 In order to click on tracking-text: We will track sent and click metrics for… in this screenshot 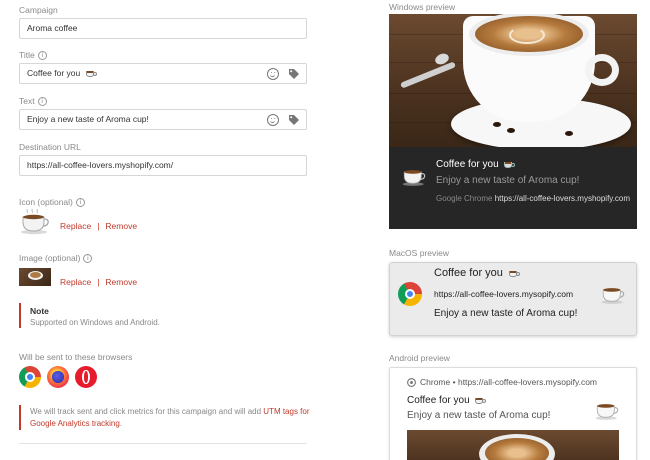, I will do `click(170, 417)`.